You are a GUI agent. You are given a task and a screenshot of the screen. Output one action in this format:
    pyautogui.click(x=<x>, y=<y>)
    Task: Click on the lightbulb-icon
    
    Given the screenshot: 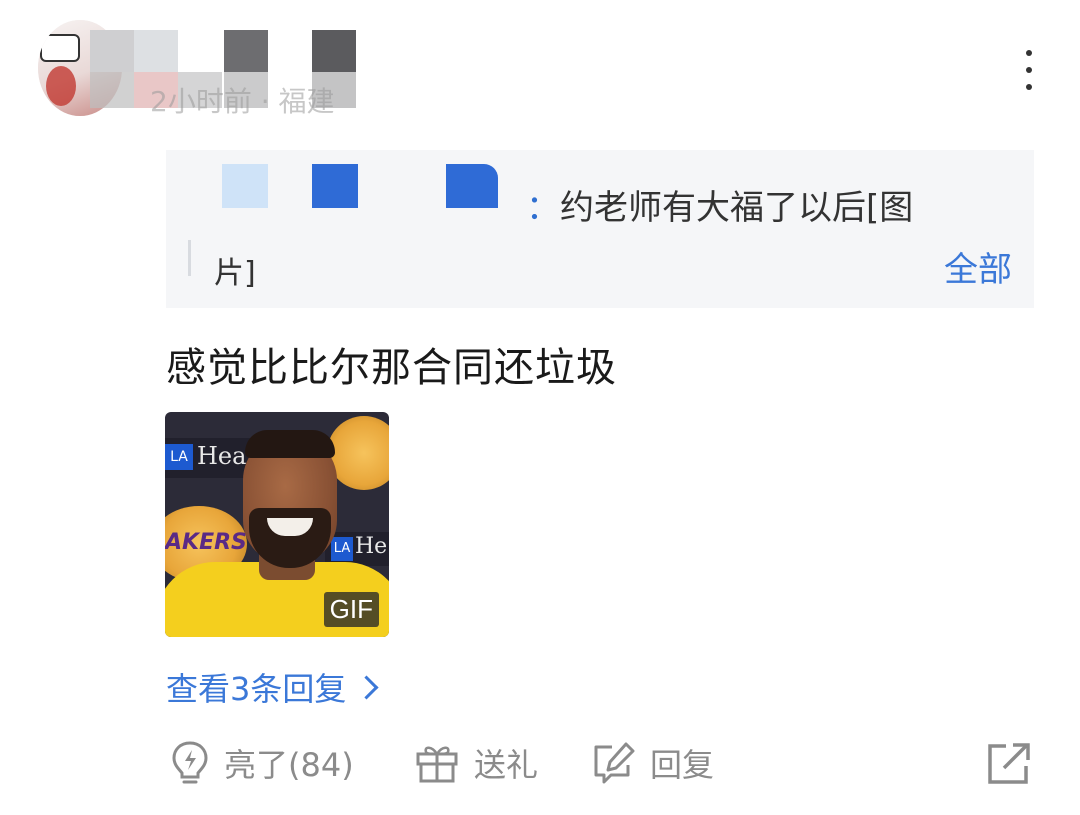 What is the action you would take?
    pyautogui.click(x=190, y=763)
    